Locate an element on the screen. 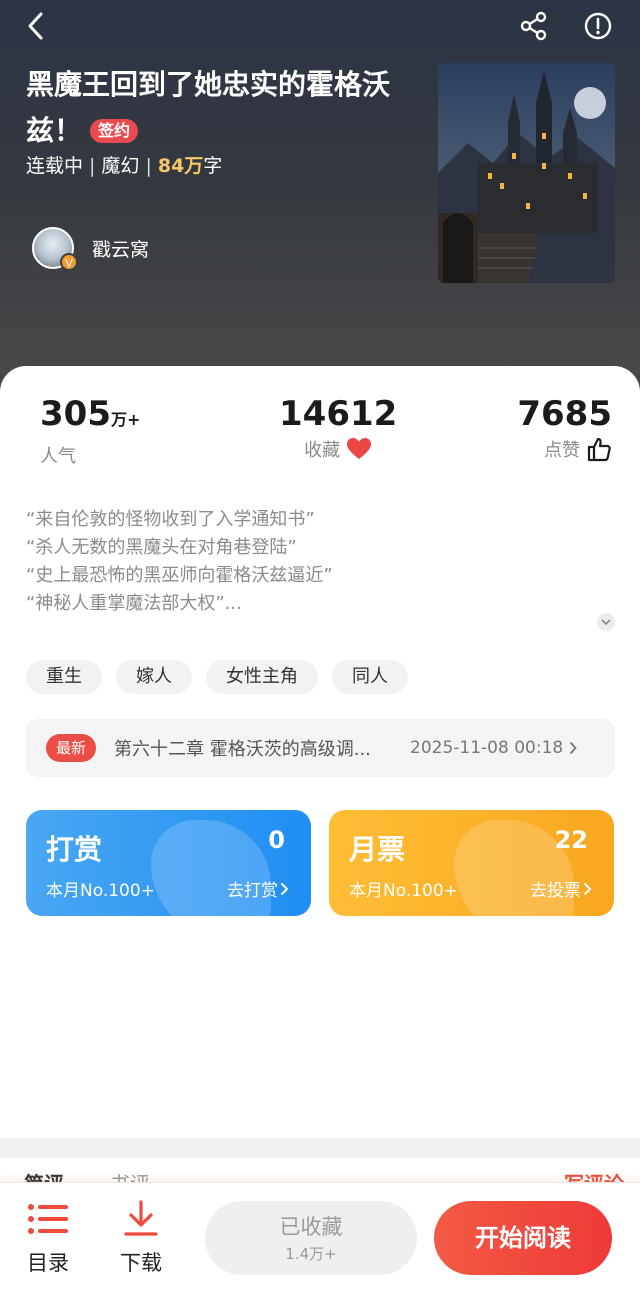  book-title-text: 黑魔王回到了她忠实的霍格沃兹！ is located at coordinates (208, 107).